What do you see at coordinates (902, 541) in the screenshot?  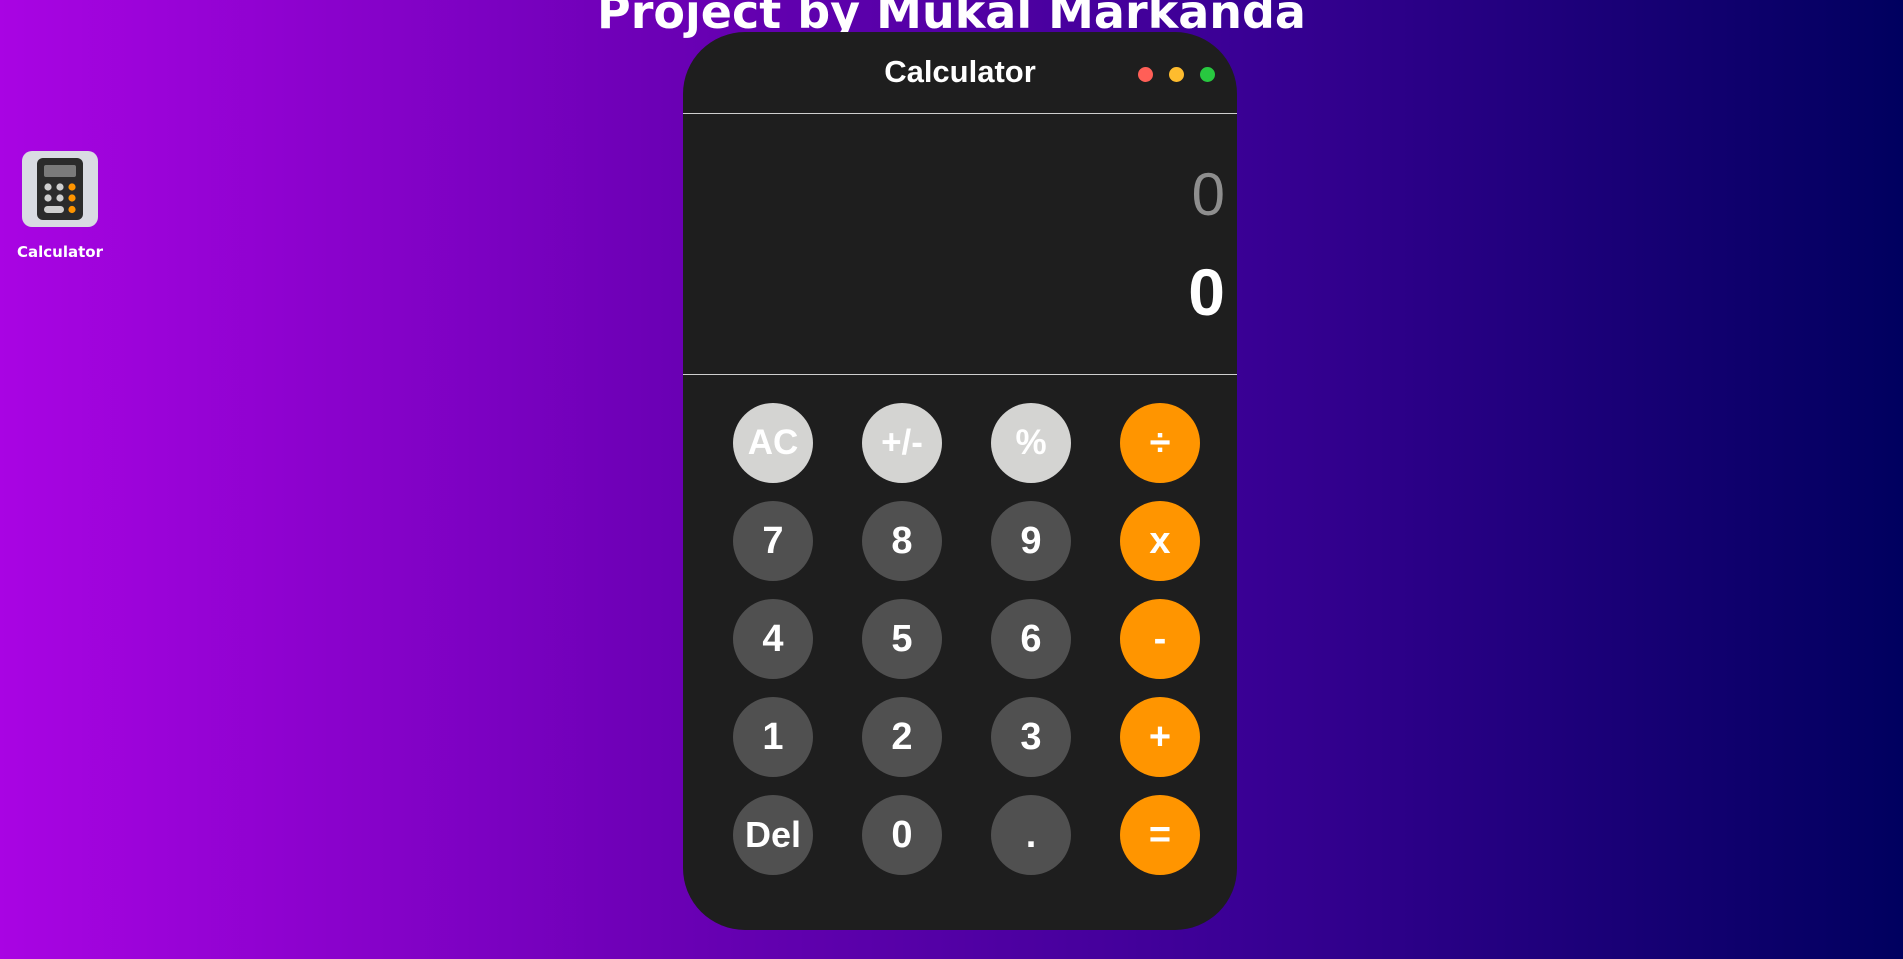 I see `digit-8-button: 8` at bounding box center [902, 541].